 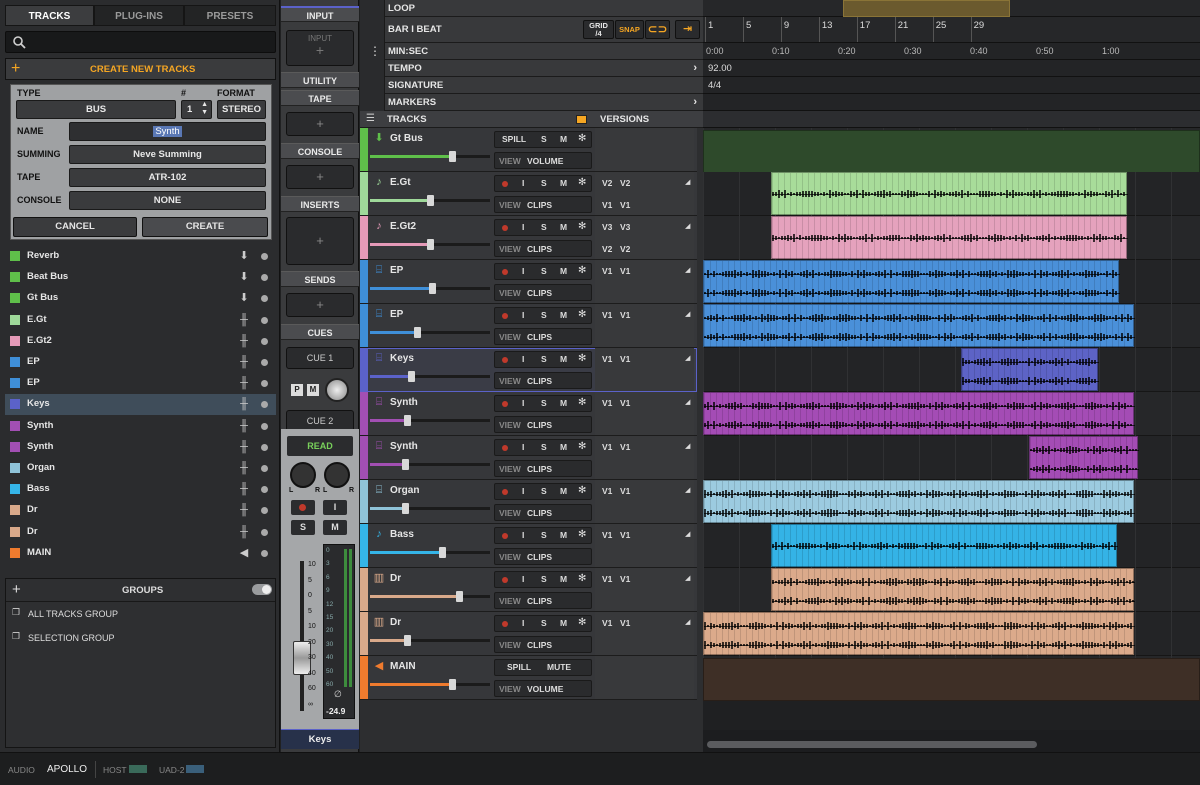 I want to click on view-selector: VIEW CLIPS, so click(x=543, y=600).